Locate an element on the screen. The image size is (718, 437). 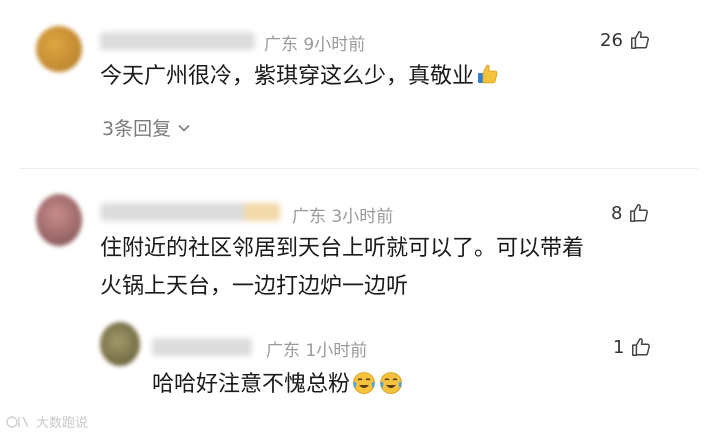
replies-label: 3条回复 is located at coordinates (137, 129).